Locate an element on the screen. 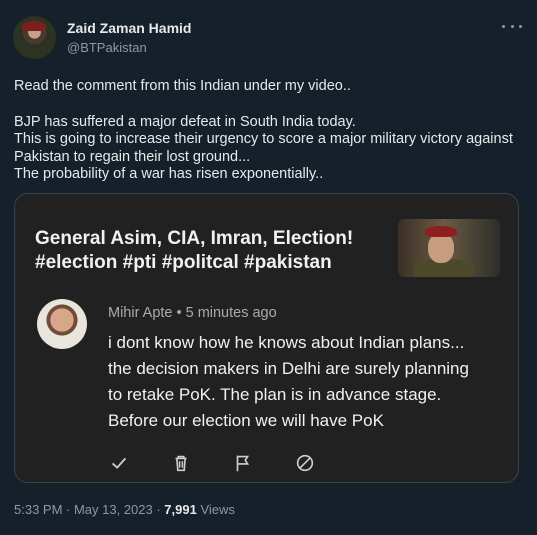 The height and width of the screenshot is (535, 537). video-thumbnail is located at coordinates (449, 248).